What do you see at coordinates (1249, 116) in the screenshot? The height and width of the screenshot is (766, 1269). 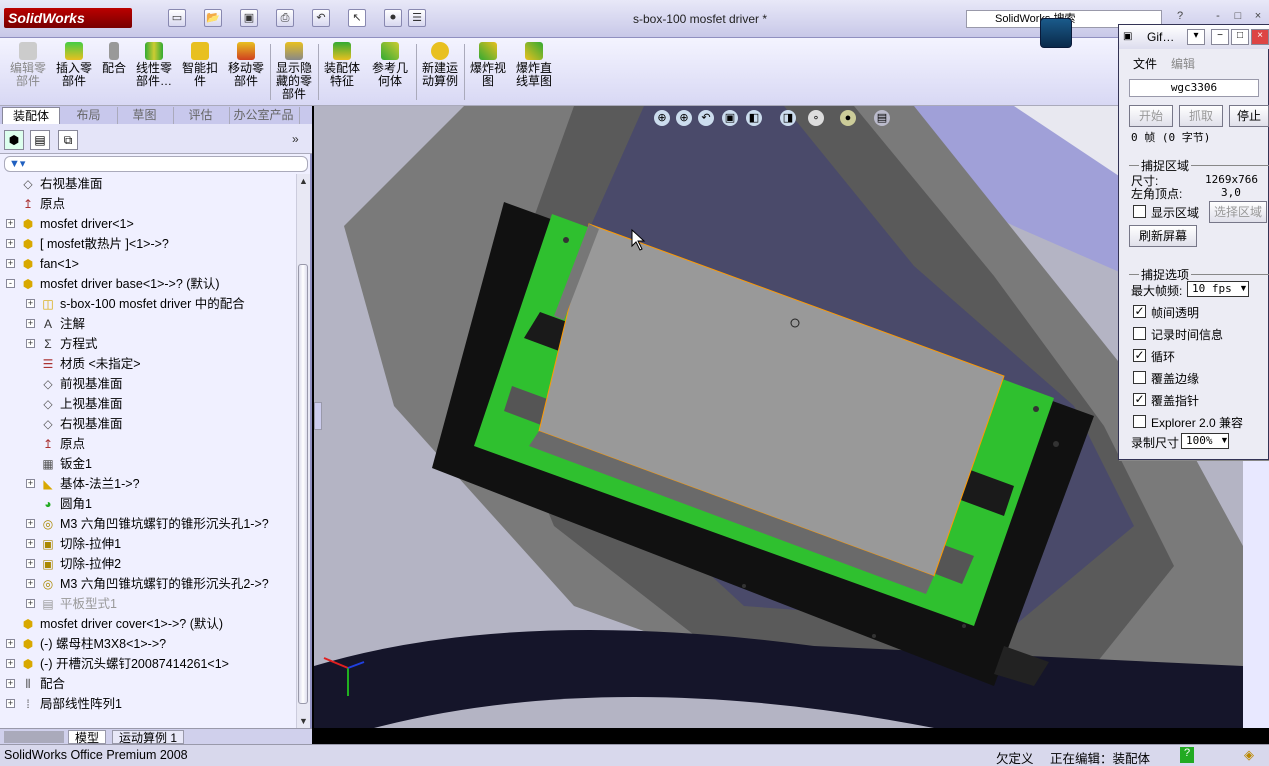 I see `gif-stop-button: 停止` at bounding box center [1249, 116].